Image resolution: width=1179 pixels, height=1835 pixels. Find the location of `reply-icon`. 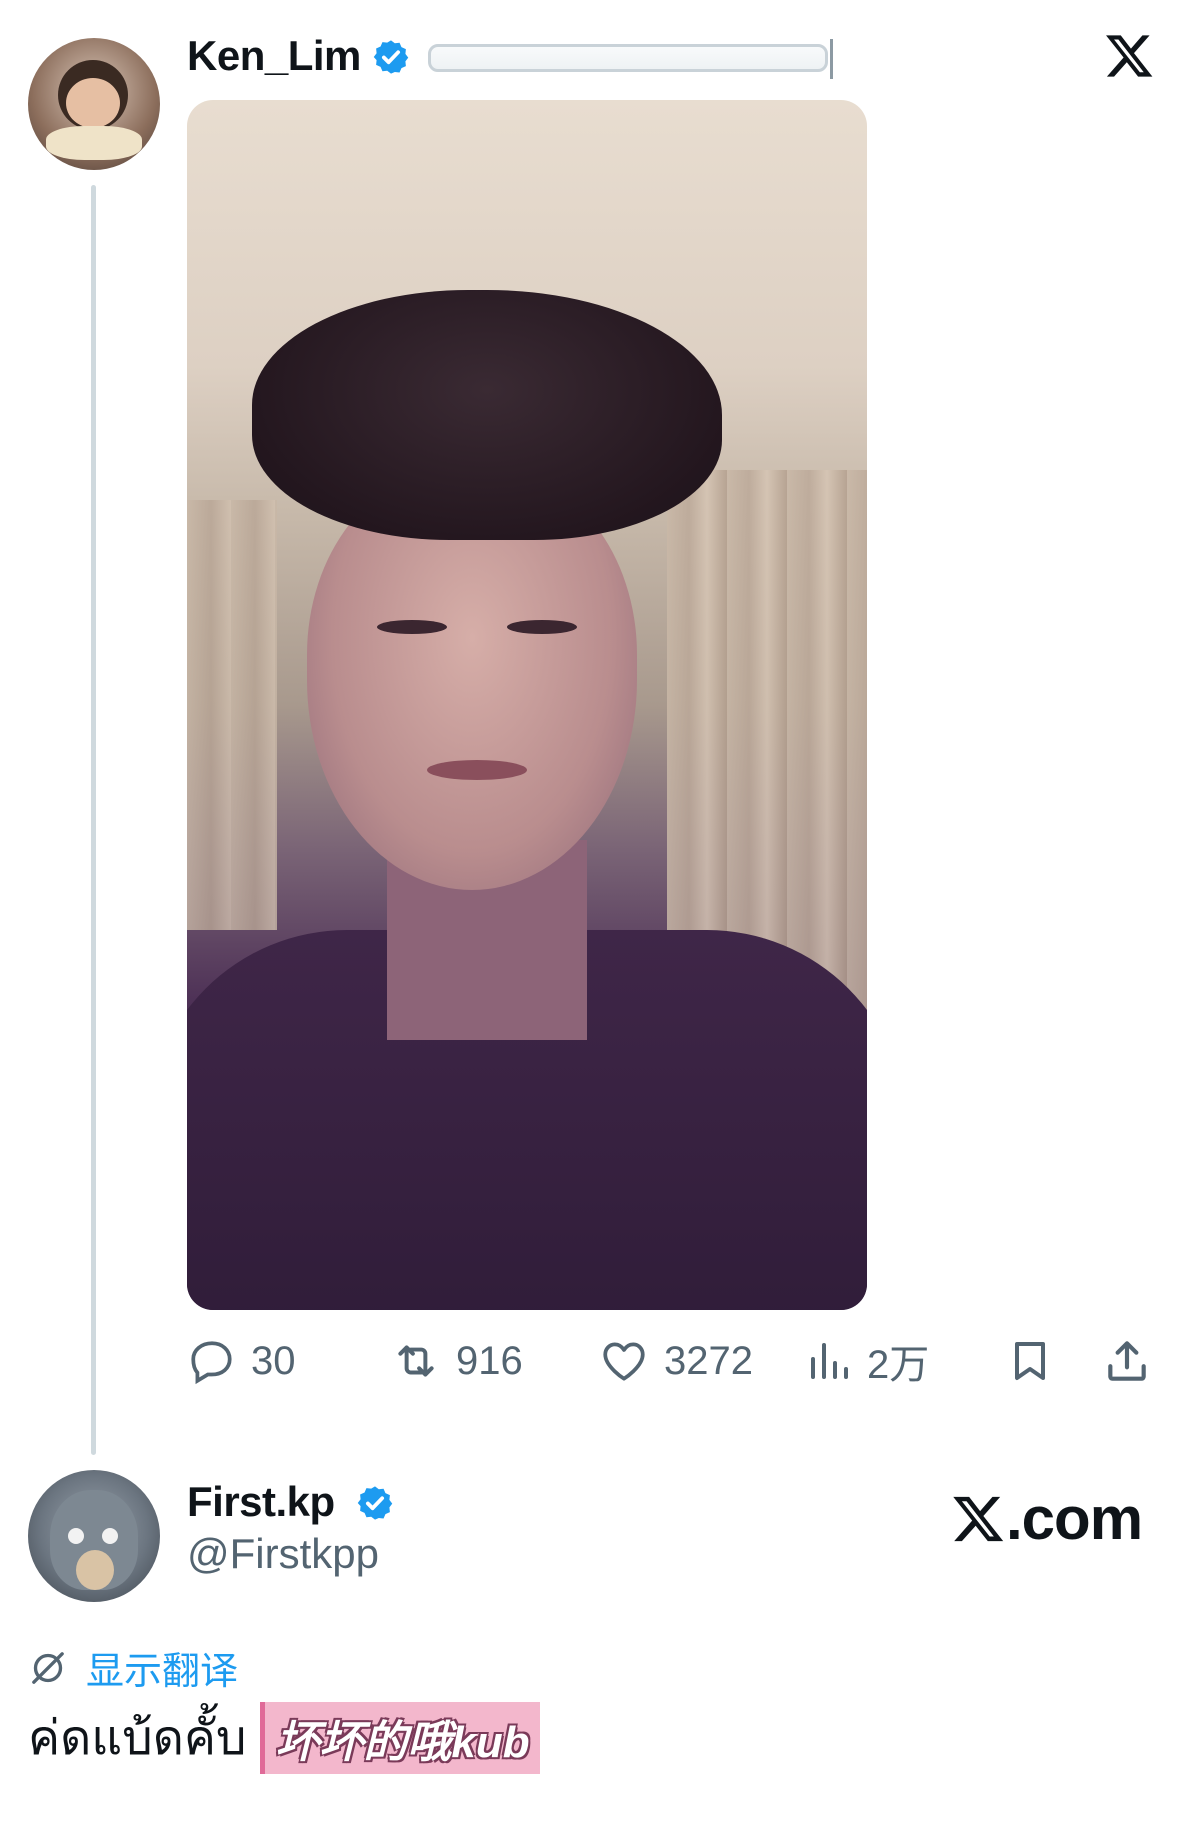

reply-icon is located at coordinates (211, 1363).